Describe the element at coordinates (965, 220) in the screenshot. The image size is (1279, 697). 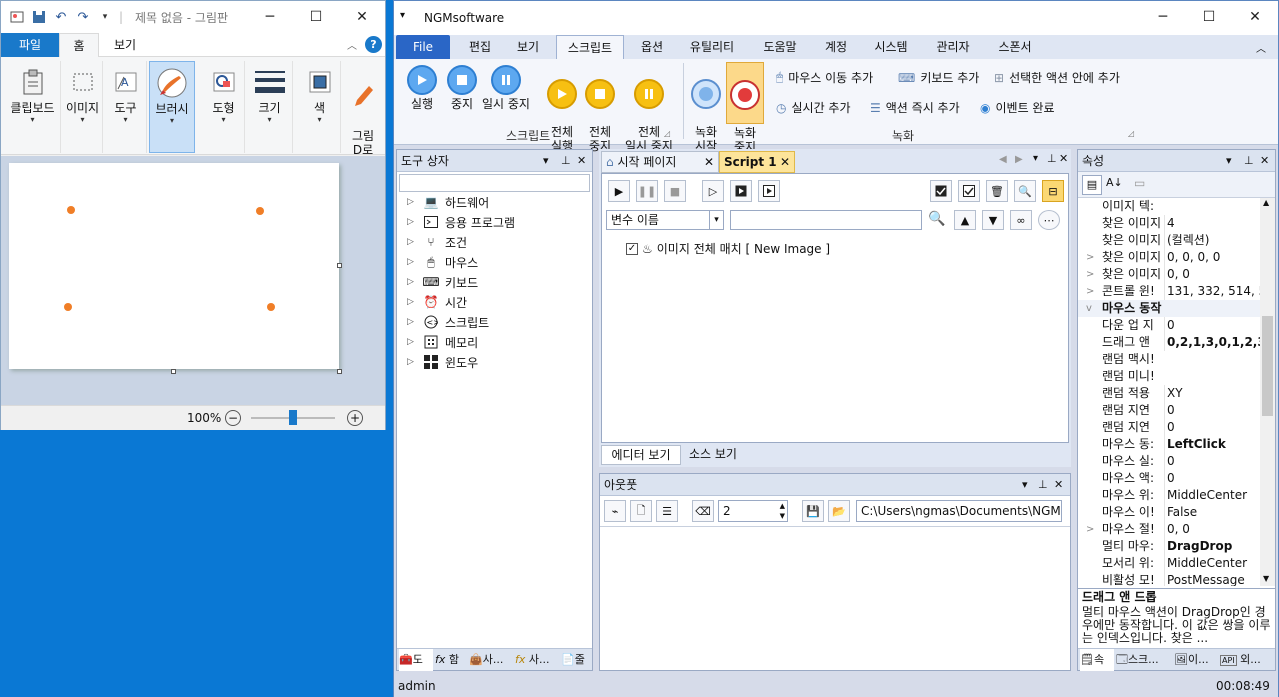
I see `move-up-icon: ▲` at that location.